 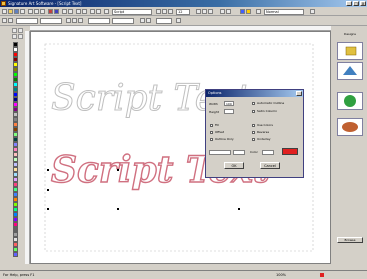 I want to click on zoom-out-icon, so click(x=70, y=11).